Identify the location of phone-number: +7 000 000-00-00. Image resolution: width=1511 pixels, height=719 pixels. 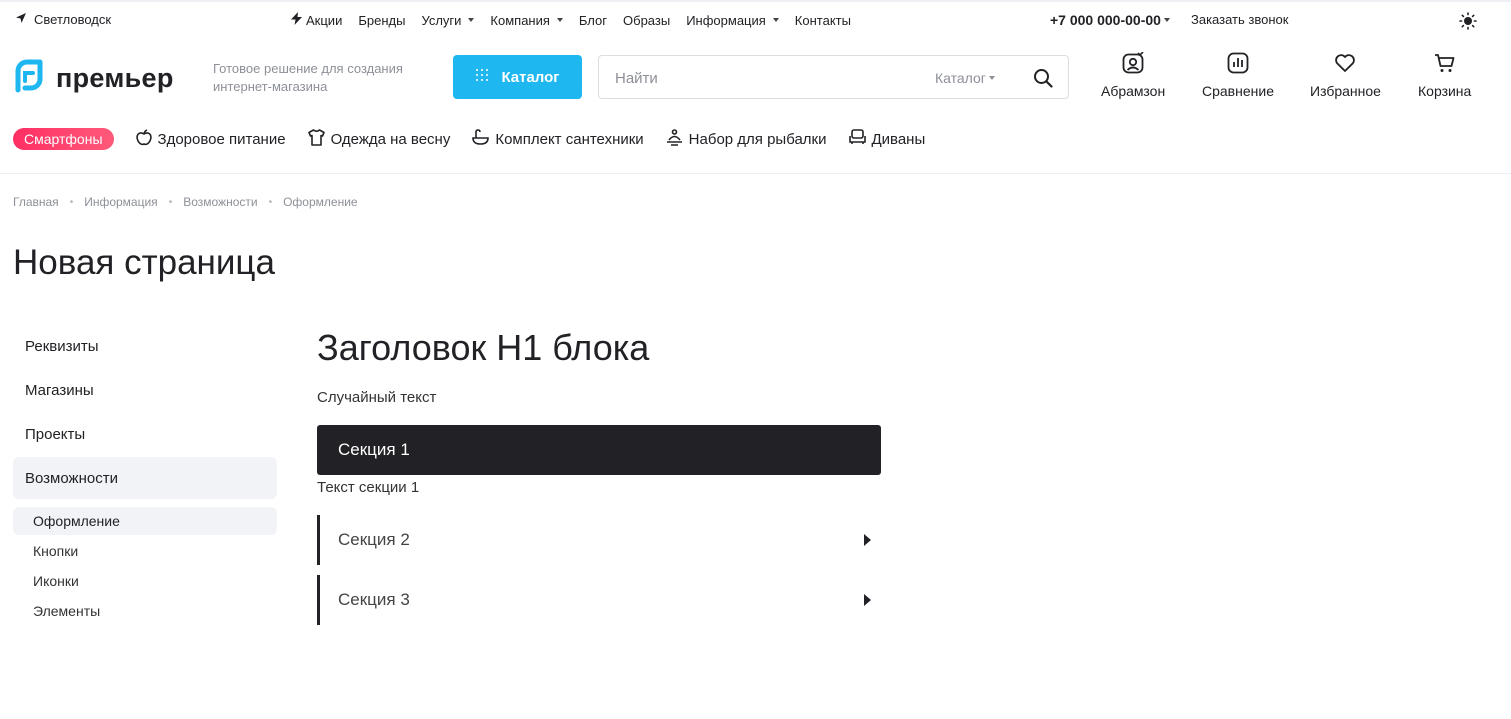
(1110, 20).